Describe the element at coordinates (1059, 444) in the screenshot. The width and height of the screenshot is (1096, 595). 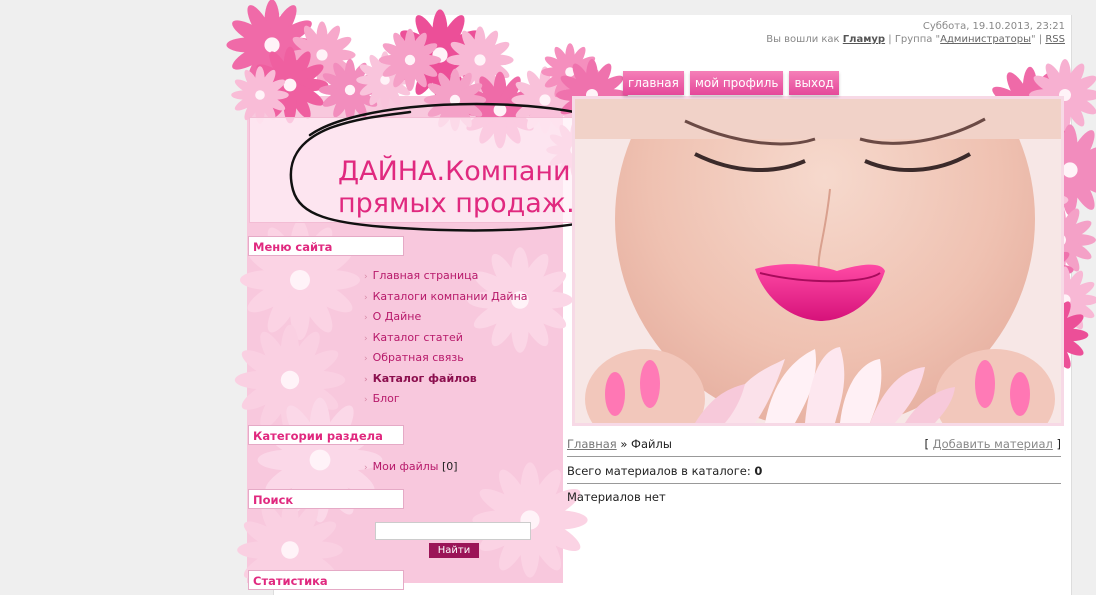
I see `bracket-close: ]` at that location.